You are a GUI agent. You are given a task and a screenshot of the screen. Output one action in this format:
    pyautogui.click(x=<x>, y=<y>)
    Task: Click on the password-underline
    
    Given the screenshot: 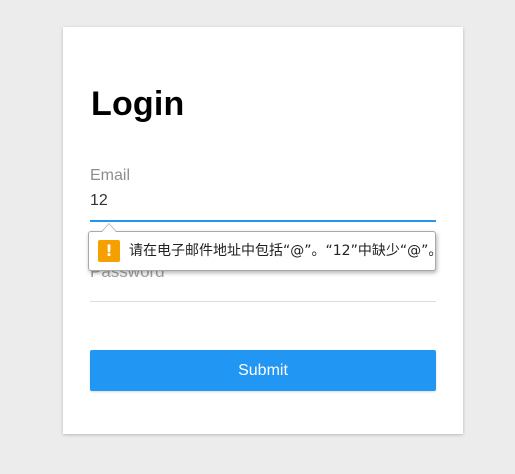 What is the action you would take?
    pyautogui.click(x=263, y=301)
    